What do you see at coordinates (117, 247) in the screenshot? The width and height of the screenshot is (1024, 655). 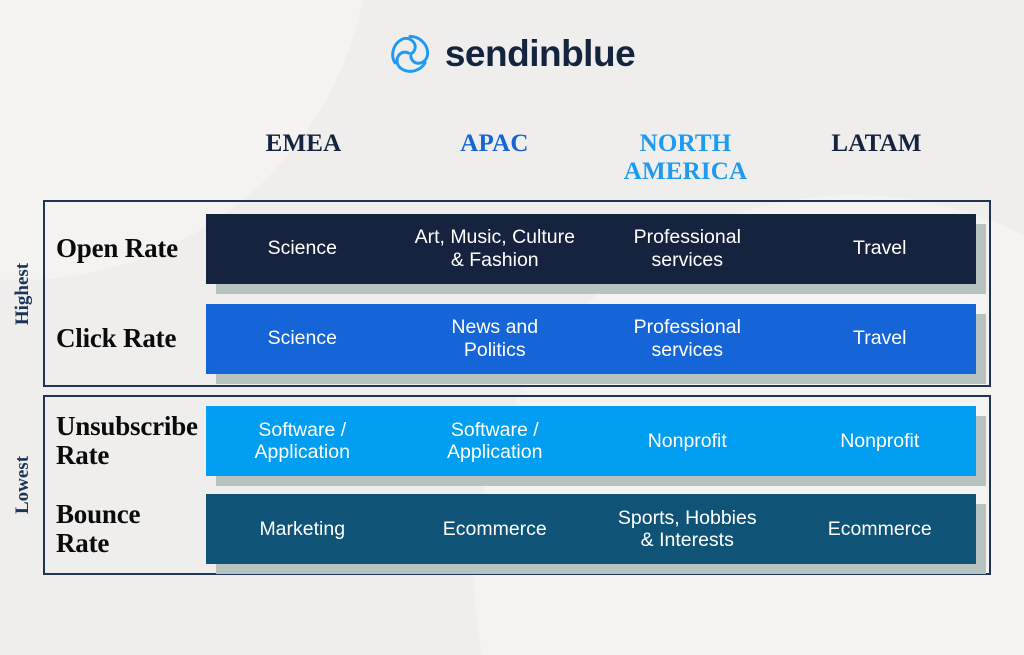 I see `row-label-open-rate: Open Rate` at bounding box center [117, 247].